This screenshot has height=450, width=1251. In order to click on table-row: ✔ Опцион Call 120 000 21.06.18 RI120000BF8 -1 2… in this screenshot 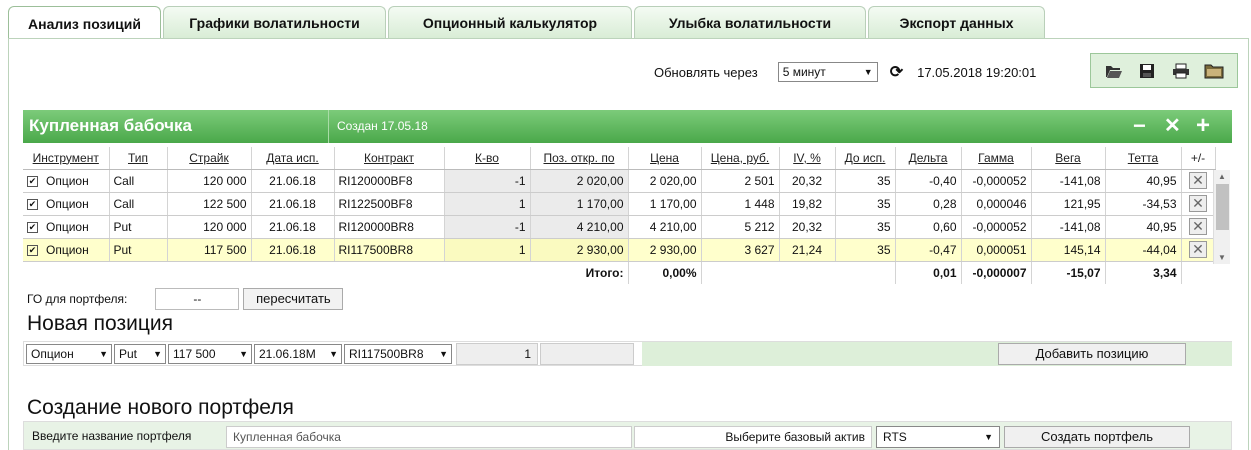, I will do `click(619, 181)`.